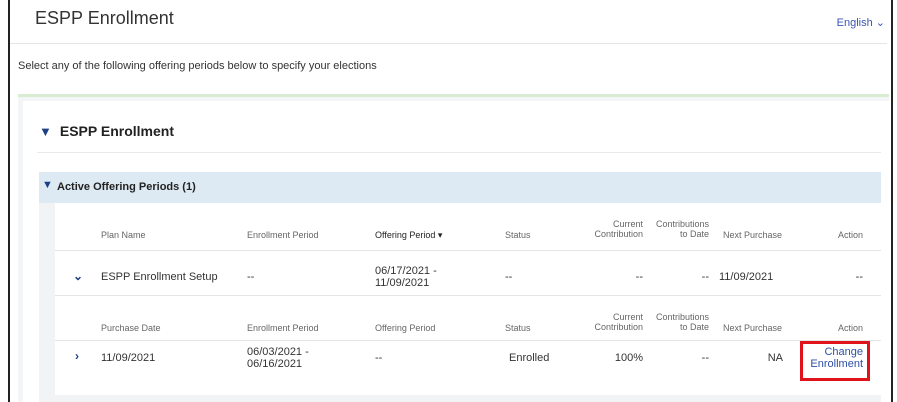 Image resolution: width=897 pixels, height=402 pixels. I want to click on chevron-down-icon: ⌄, so click(78, 276).